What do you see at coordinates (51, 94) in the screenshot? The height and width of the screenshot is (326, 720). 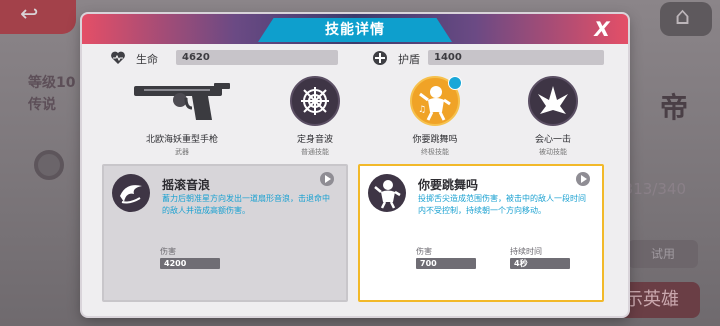 I see `background-level-text: 等级10 传说` at bounding box center [51, 94].